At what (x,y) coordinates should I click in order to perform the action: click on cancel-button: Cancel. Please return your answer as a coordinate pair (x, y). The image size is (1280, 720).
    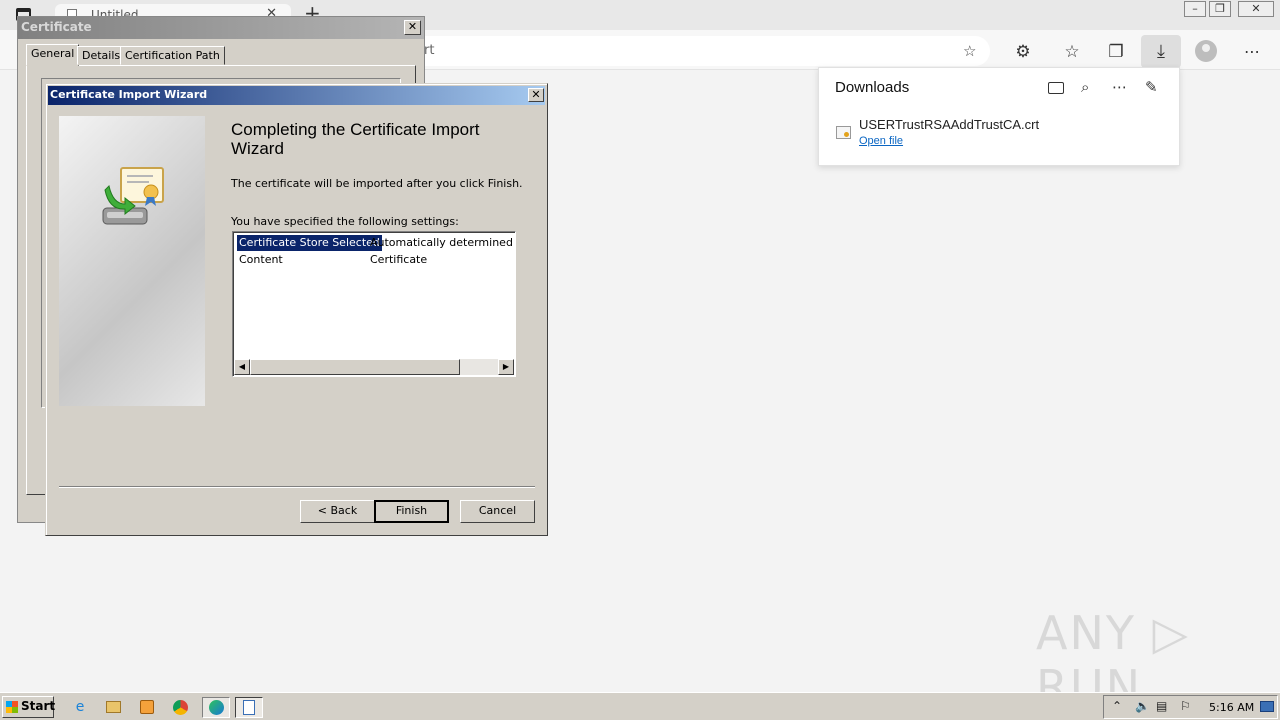
    Looking at the image, I should click on (497, 511).